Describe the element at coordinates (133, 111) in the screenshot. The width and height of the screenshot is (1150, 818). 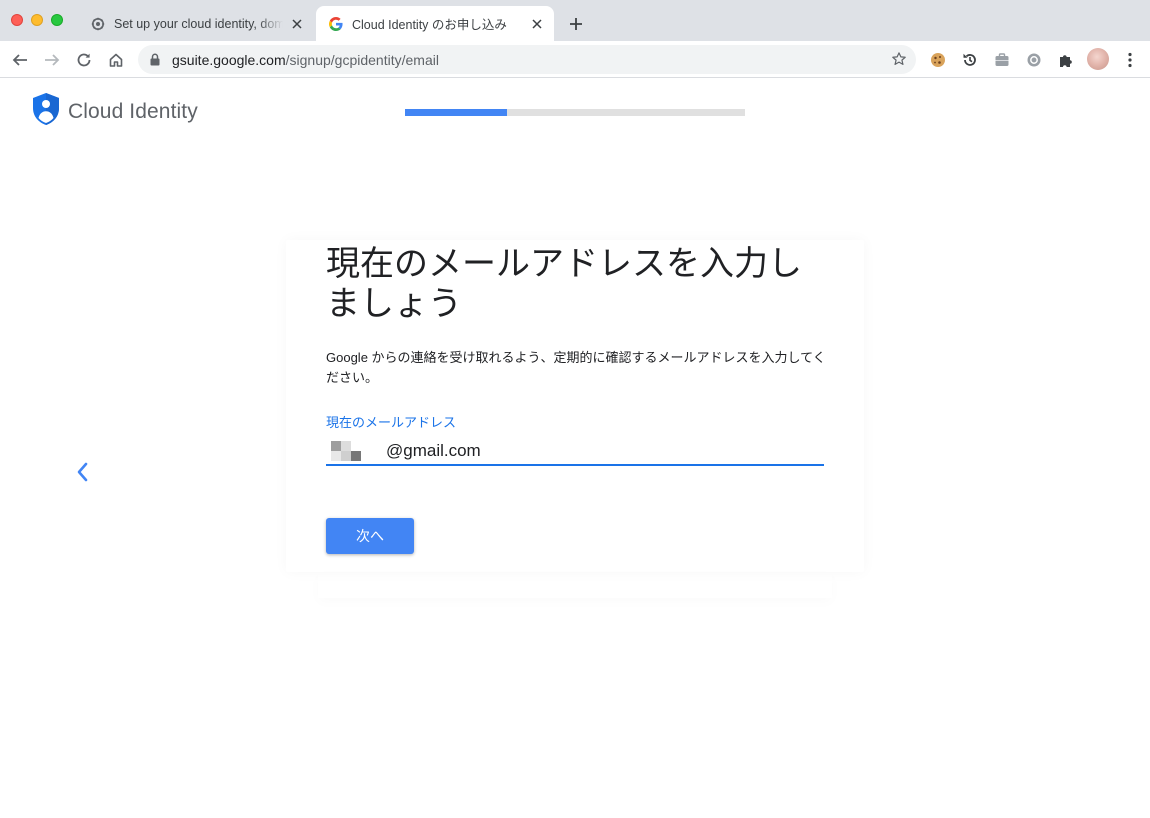
I see `brand-name: Cloud Identity` at that location.